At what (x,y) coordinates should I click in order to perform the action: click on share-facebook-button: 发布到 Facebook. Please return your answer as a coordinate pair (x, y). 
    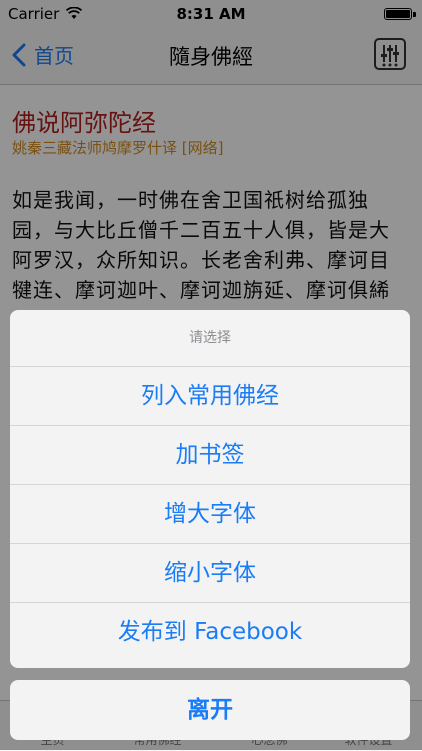
    Looking at the image, I should click on (210, 632).